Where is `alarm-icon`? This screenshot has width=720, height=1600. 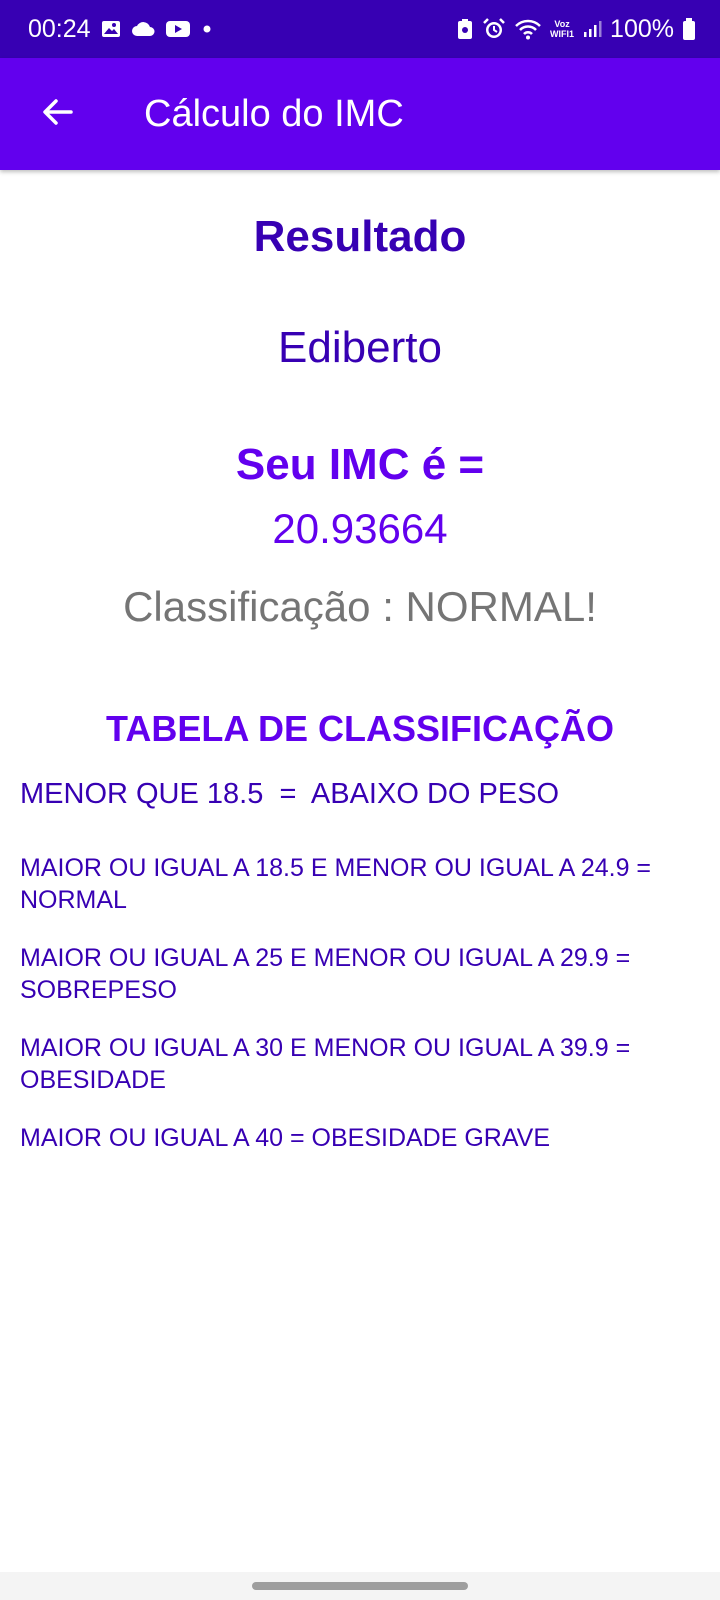
alarm-icon is located at coordinates (494, 29).